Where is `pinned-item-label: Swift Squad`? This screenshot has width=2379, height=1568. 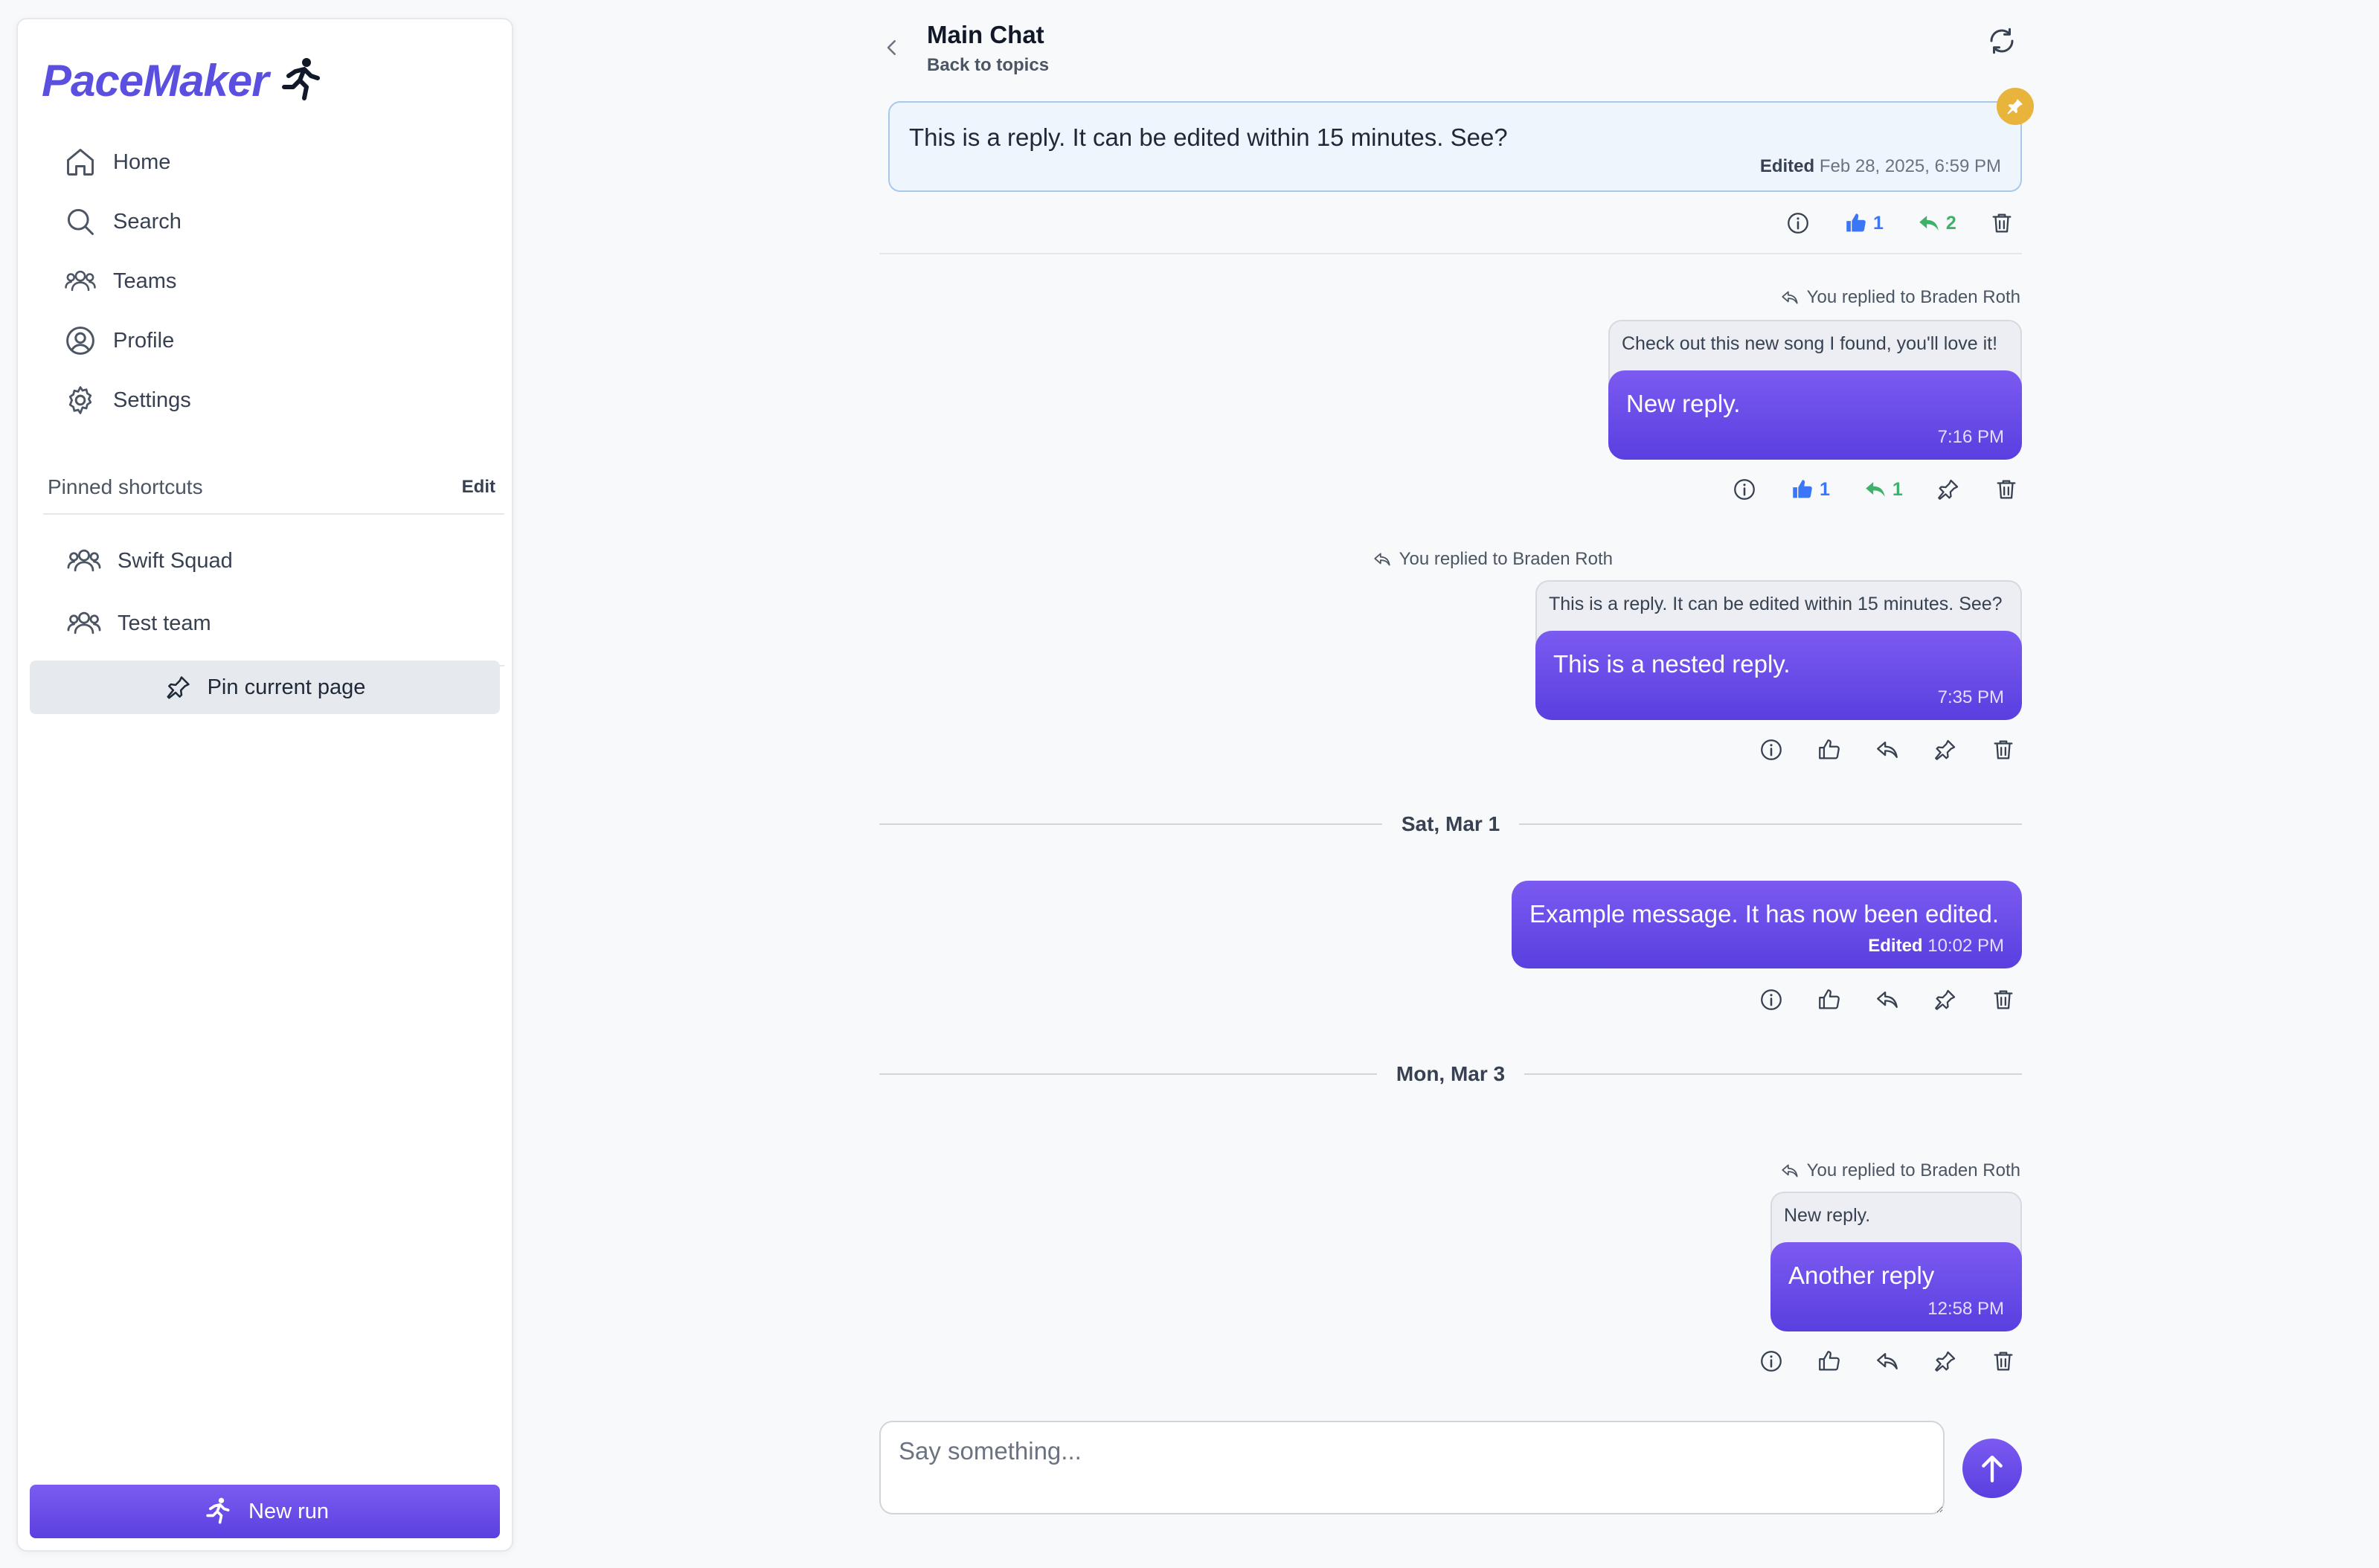
pinned-item-label: Swift Squad is located at coordinates (175, 560).